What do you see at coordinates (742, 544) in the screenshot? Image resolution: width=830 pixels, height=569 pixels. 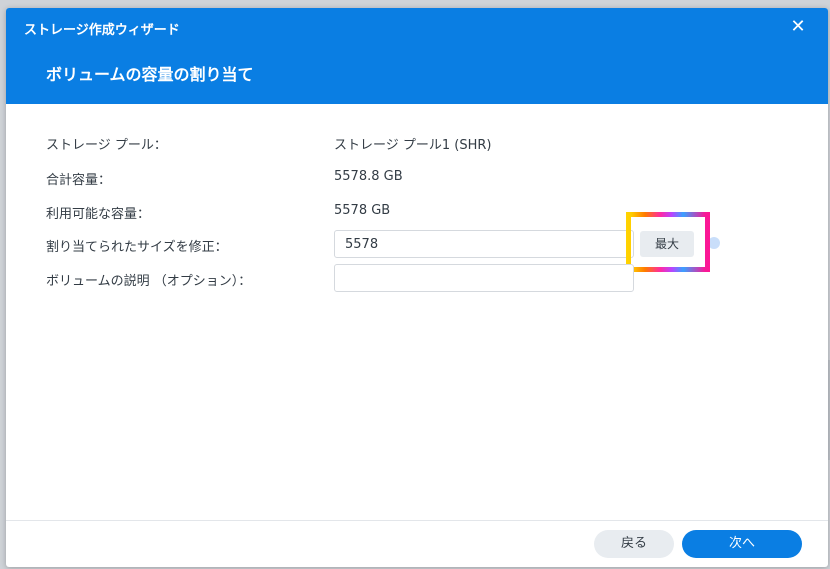 I see `next-button: 次へ` at bounding box center [742, 544].